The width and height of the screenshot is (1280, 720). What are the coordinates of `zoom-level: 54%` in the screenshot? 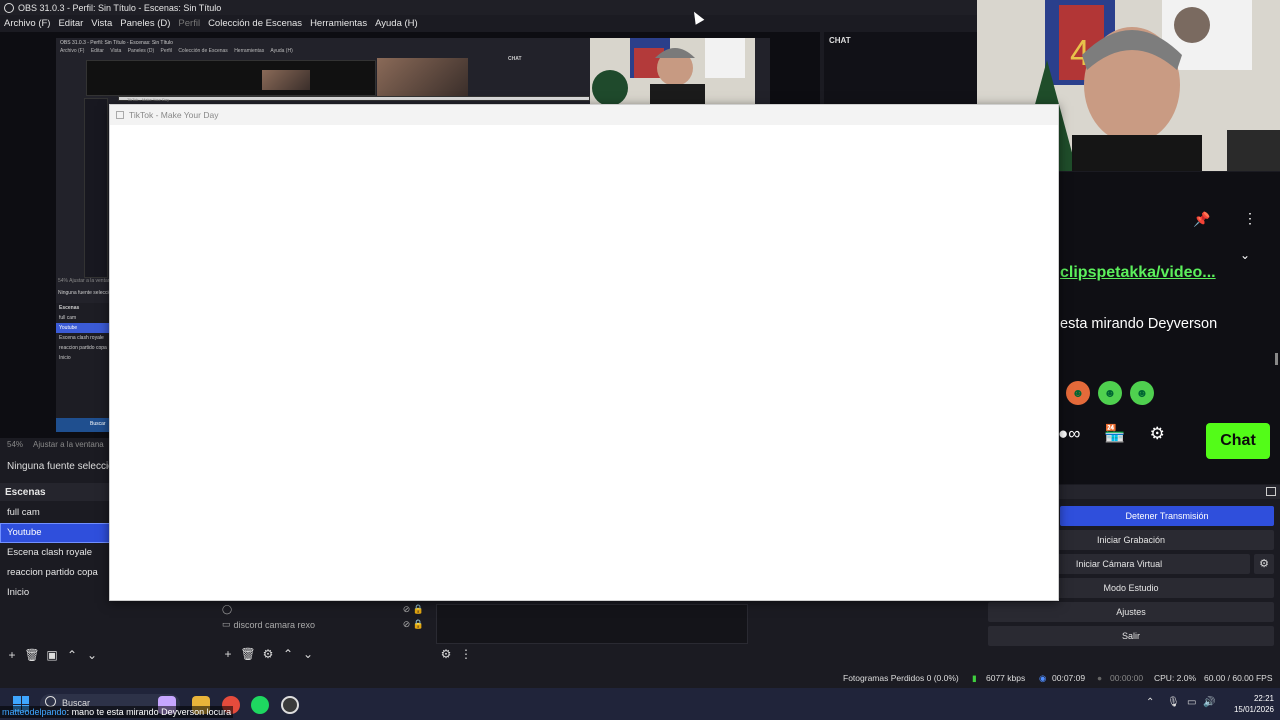 It's located at (15, 444).